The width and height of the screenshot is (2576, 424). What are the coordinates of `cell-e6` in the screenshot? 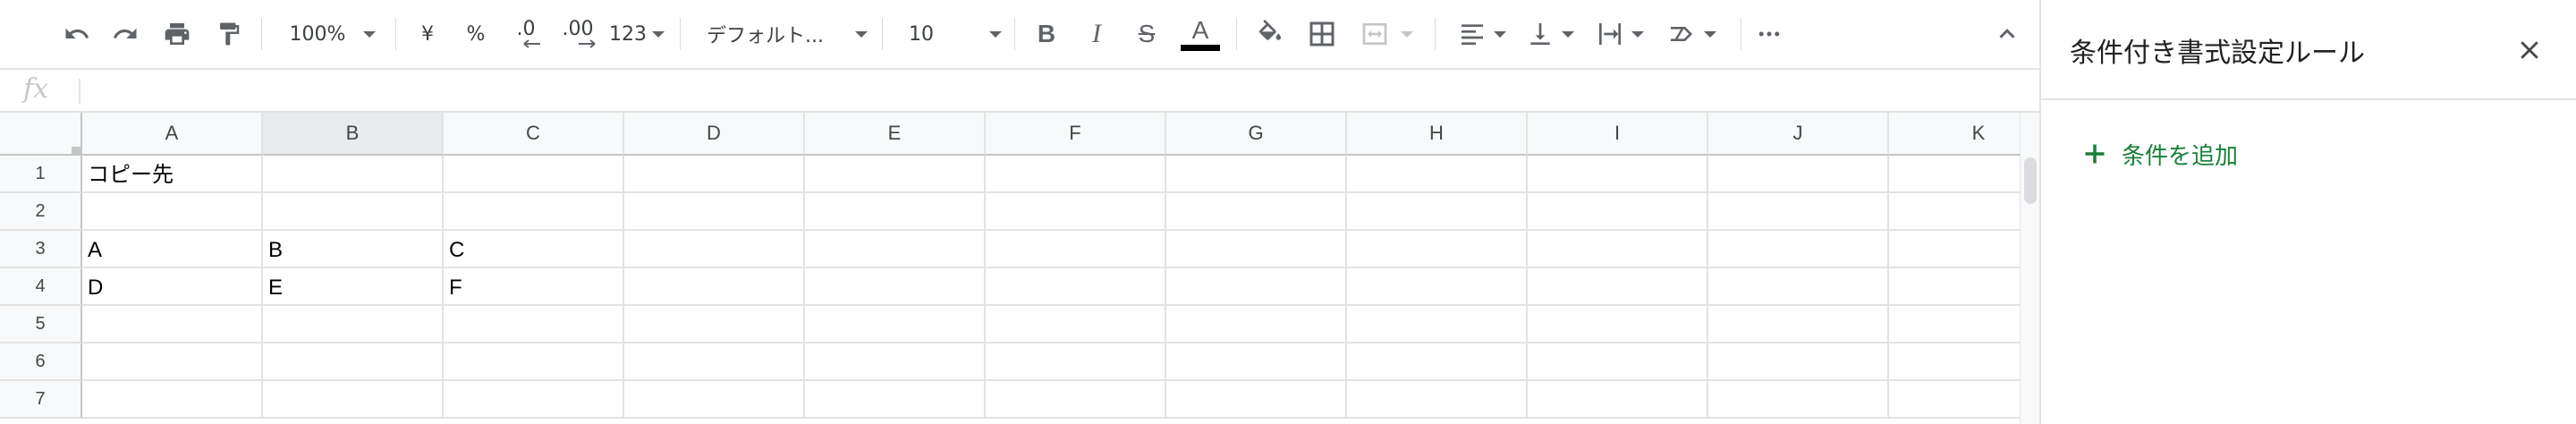 It's located at (895, 362).